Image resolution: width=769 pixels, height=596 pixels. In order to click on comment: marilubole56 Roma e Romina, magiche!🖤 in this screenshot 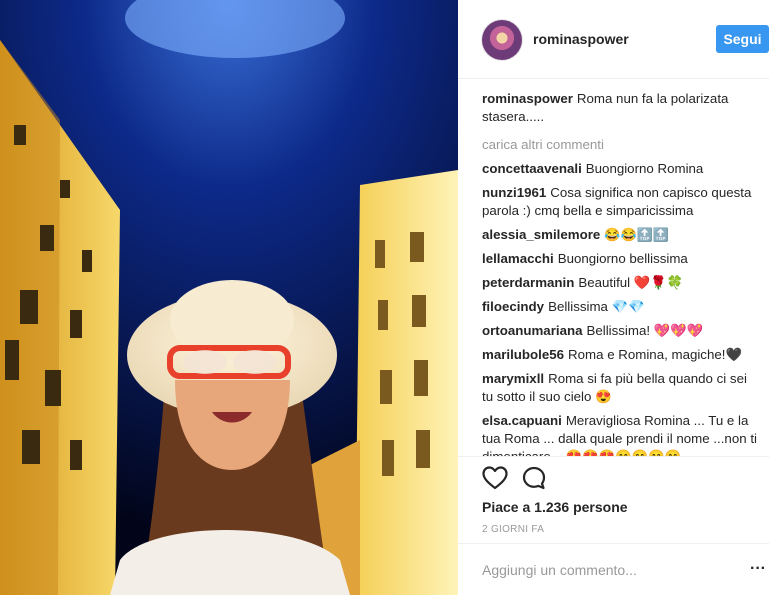, I will do `click(619, 355)`.